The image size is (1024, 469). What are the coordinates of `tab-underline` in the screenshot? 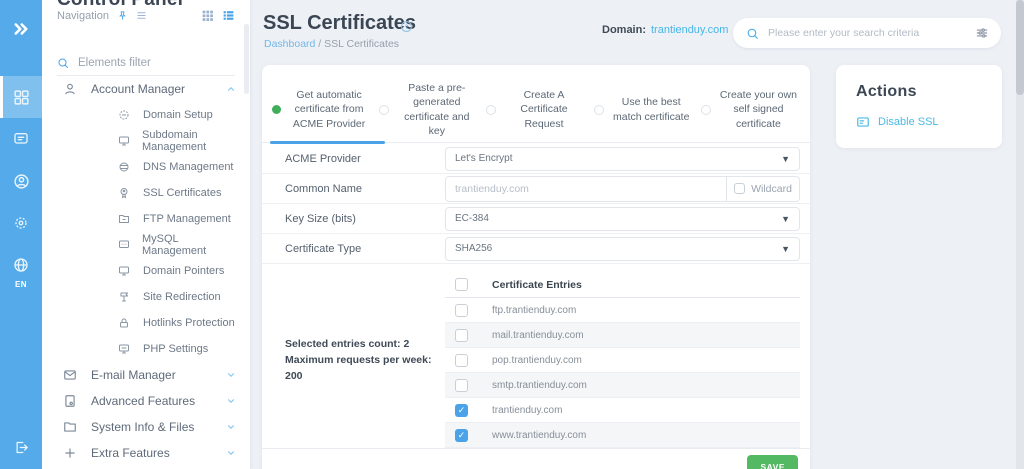 It's located at (536, 142).